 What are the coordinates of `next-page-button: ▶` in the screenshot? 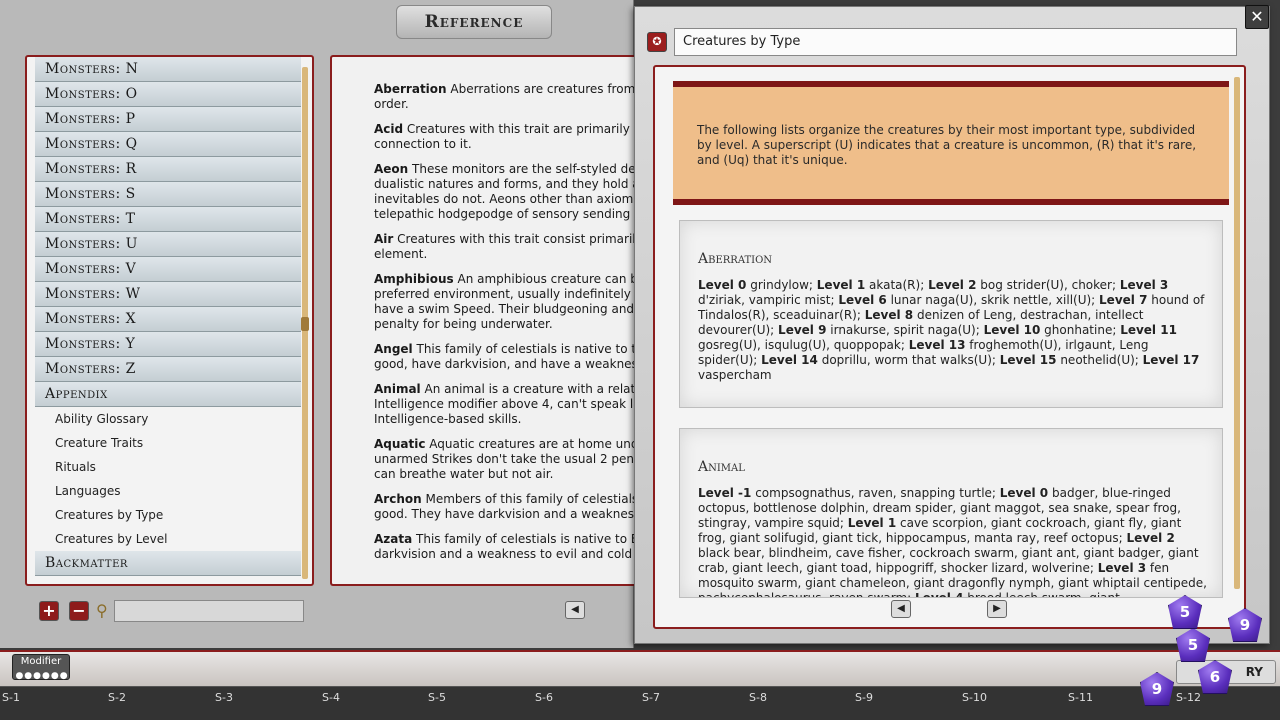 It's located at (997, 609).